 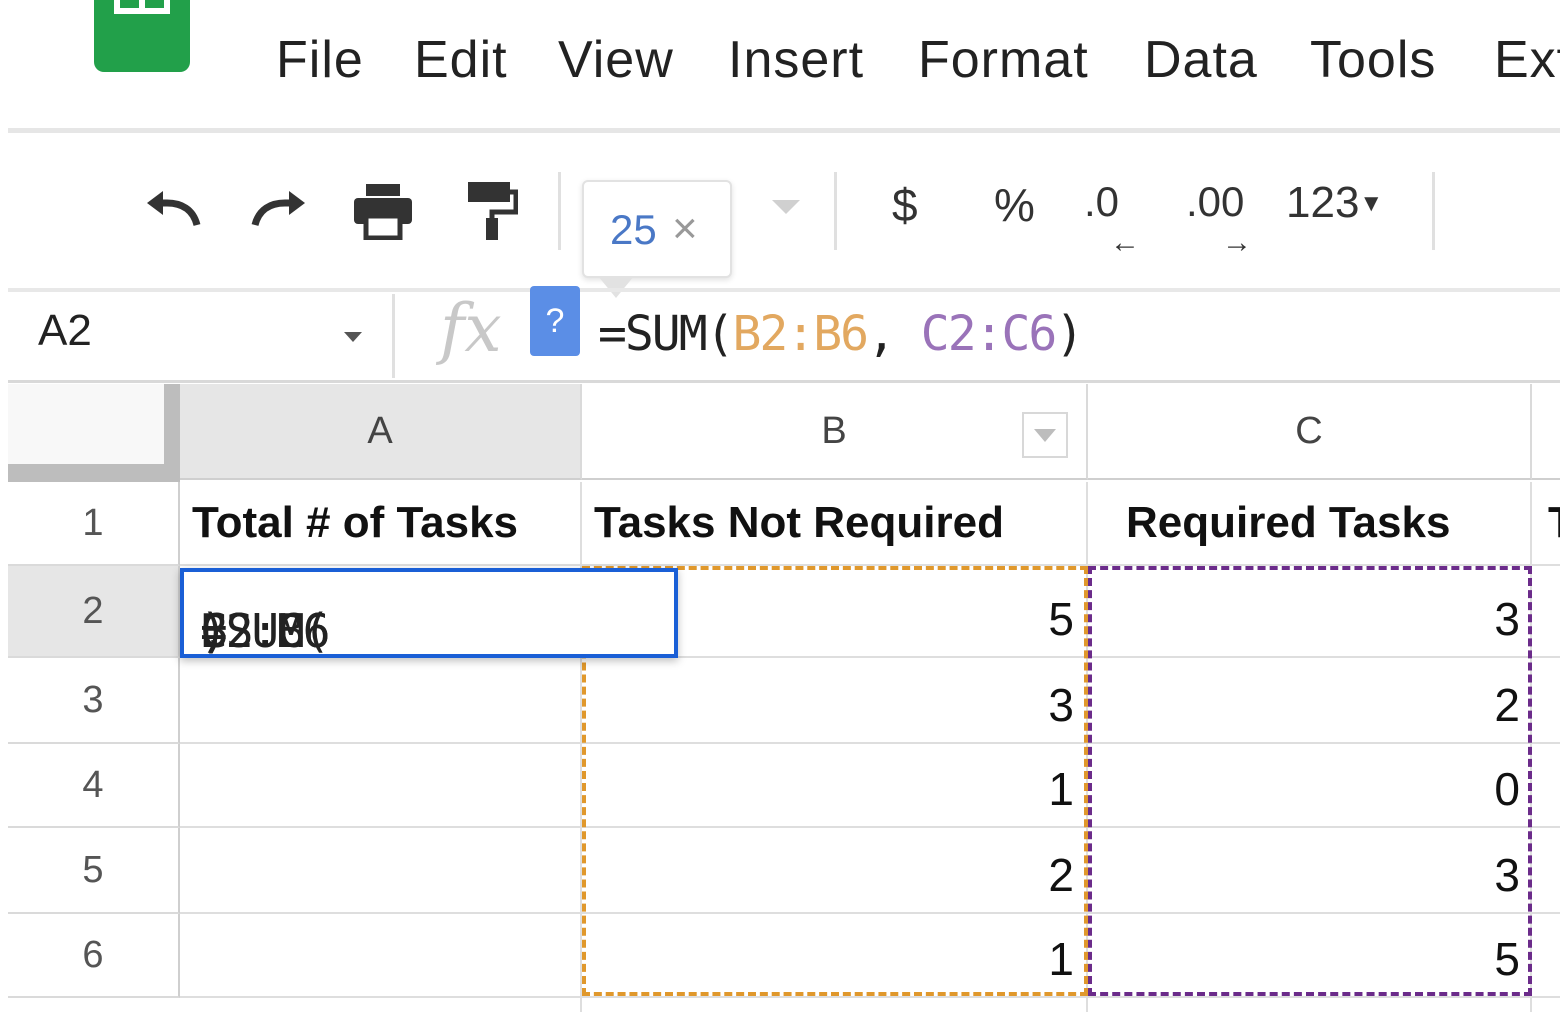 What do you see at coordinates (1554, 523) in the screenshot?
I see `cell-d1: T` at bounding box center [1554, 523].